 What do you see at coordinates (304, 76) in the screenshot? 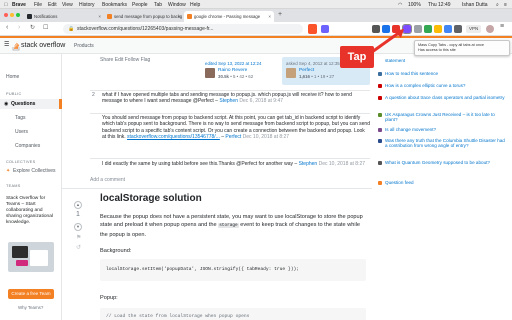
I see `rep-value: 1,616` at bounding box center [304, 76].